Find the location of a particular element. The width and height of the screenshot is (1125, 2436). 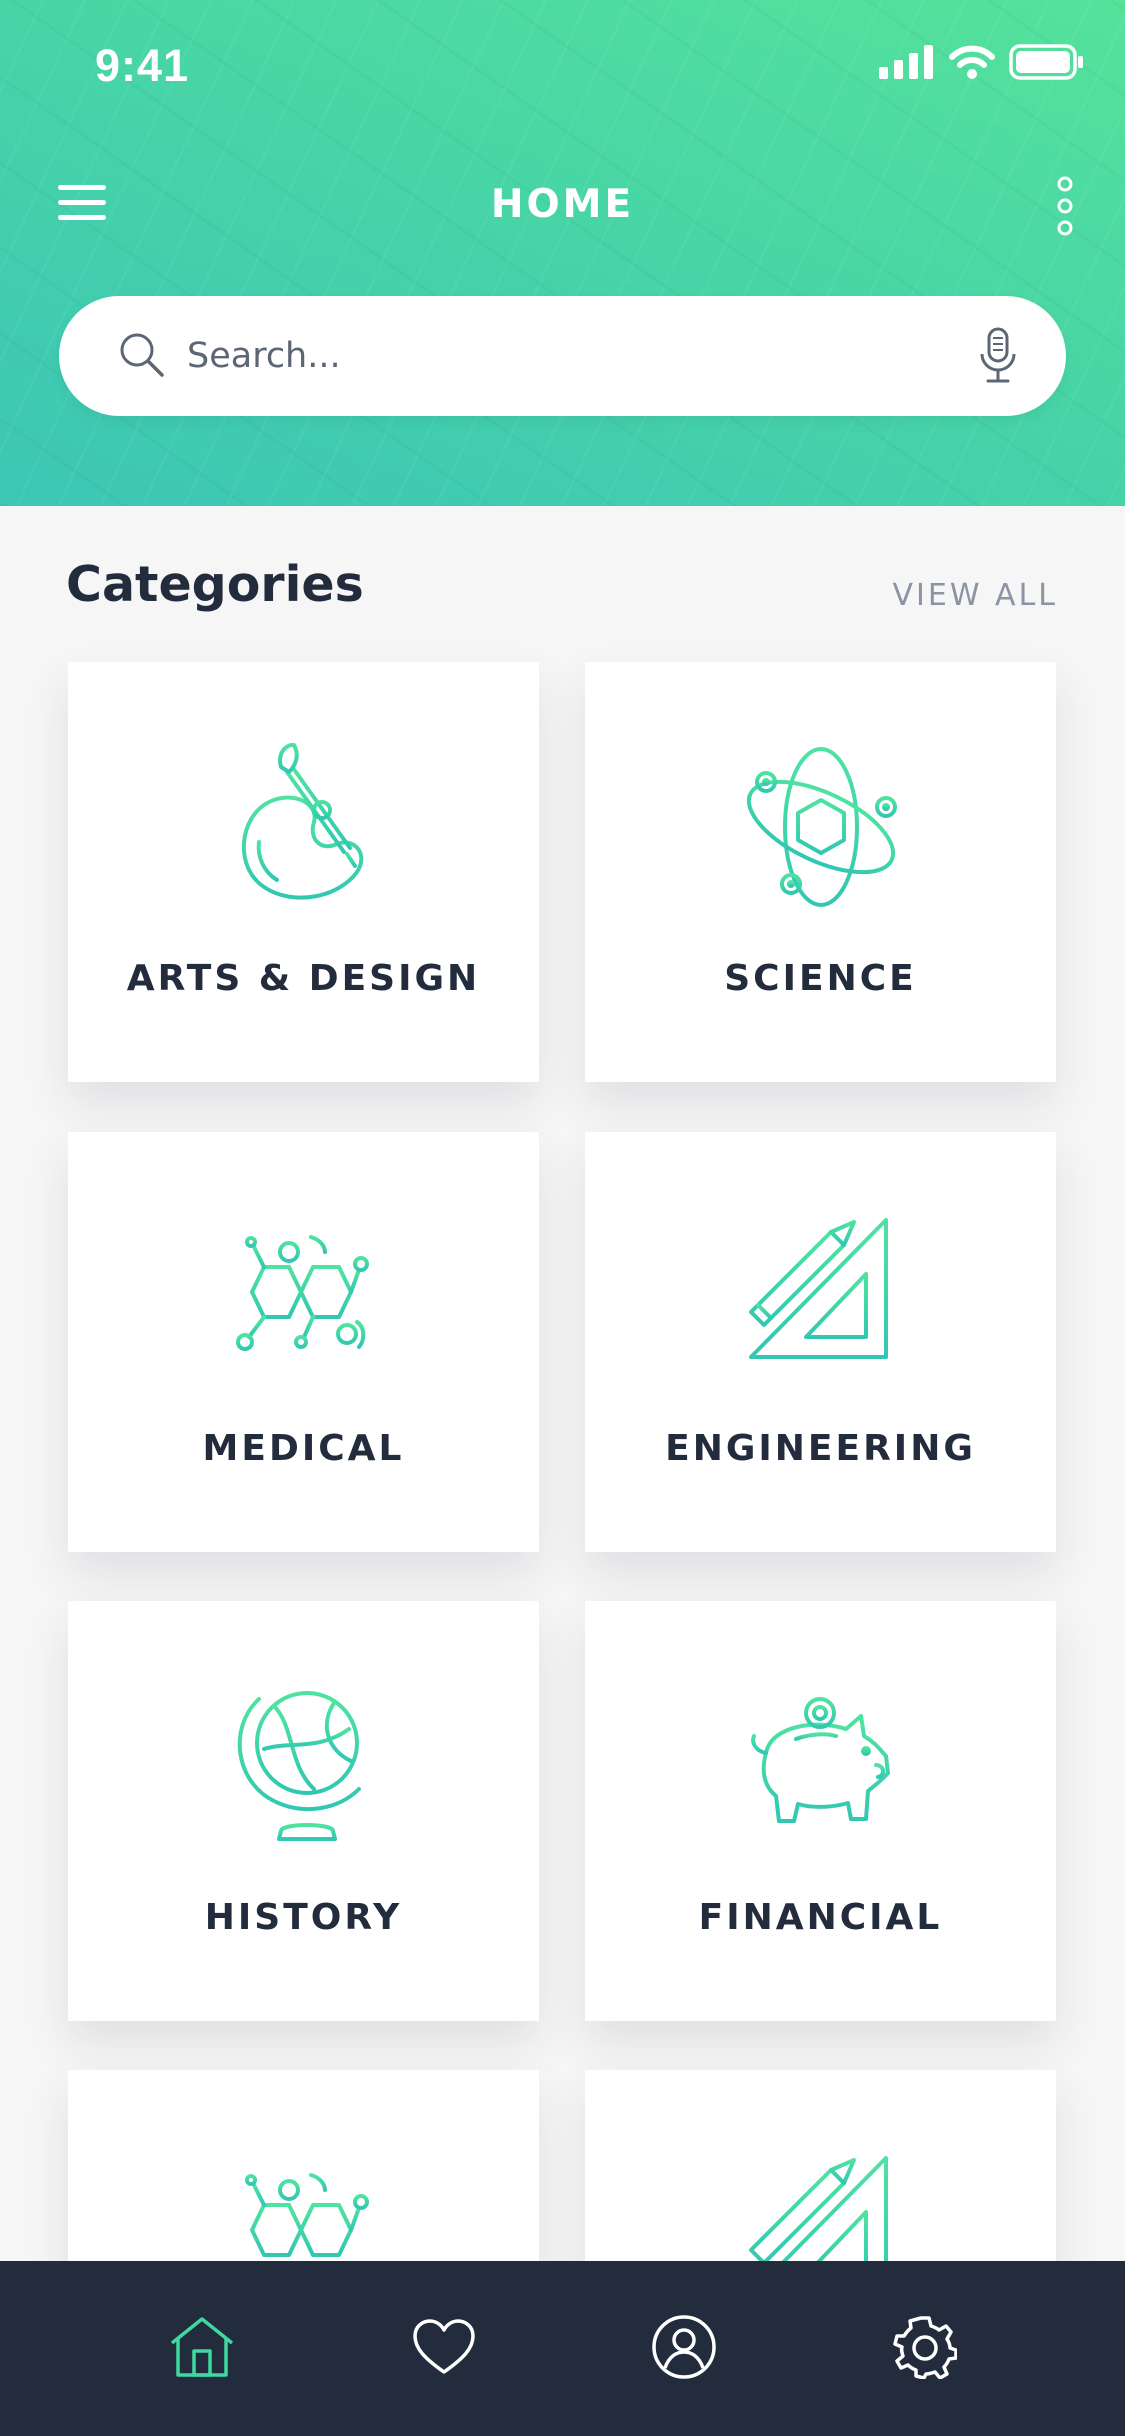

category-label: MEDICAL is located at coordinates (303, 1448).